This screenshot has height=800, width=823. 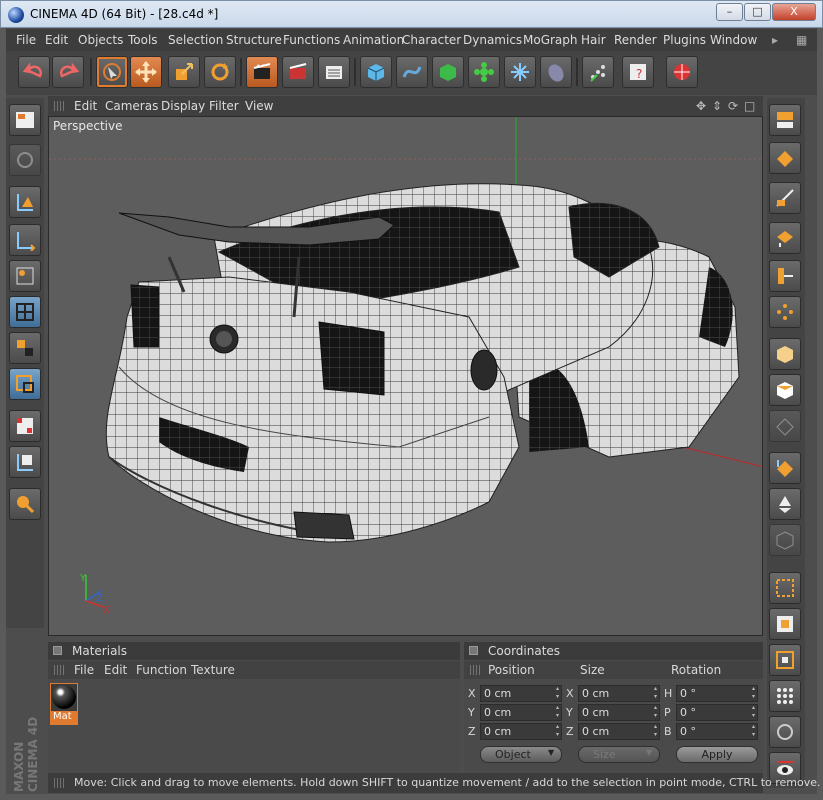 I want to click on layout-icon, so click(x=25, y=120).